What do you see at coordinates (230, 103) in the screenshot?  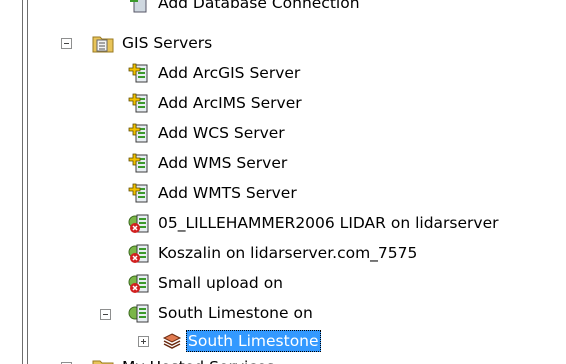 I see `tree-item-label: Add ArcIMS Server` at bounding box center [230, 103].